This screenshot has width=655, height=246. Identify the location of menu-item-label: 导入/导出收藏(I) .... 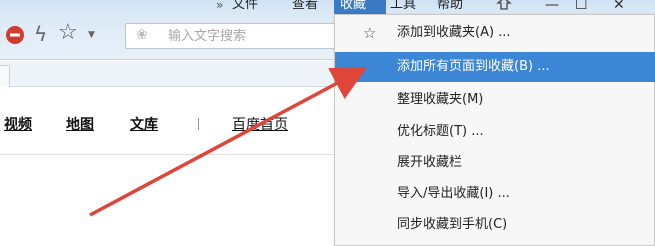
(453, 193).